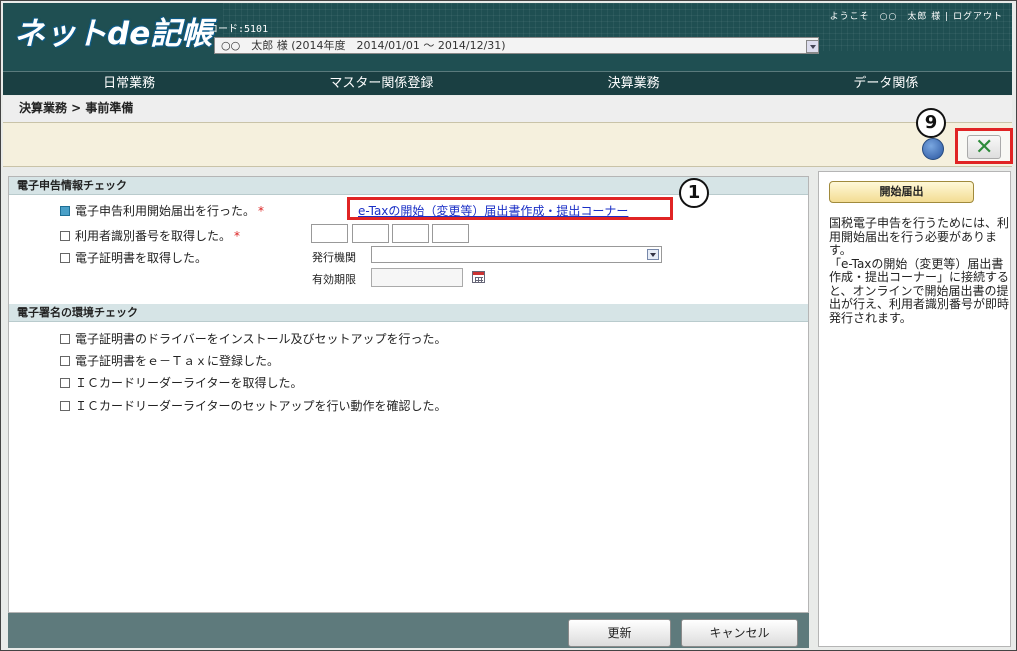 The height and width of the screenshot is (651, 1017). Describe the element at coordinates (65, 210) in the screenshot. I see `checkbox-checked` at that location.